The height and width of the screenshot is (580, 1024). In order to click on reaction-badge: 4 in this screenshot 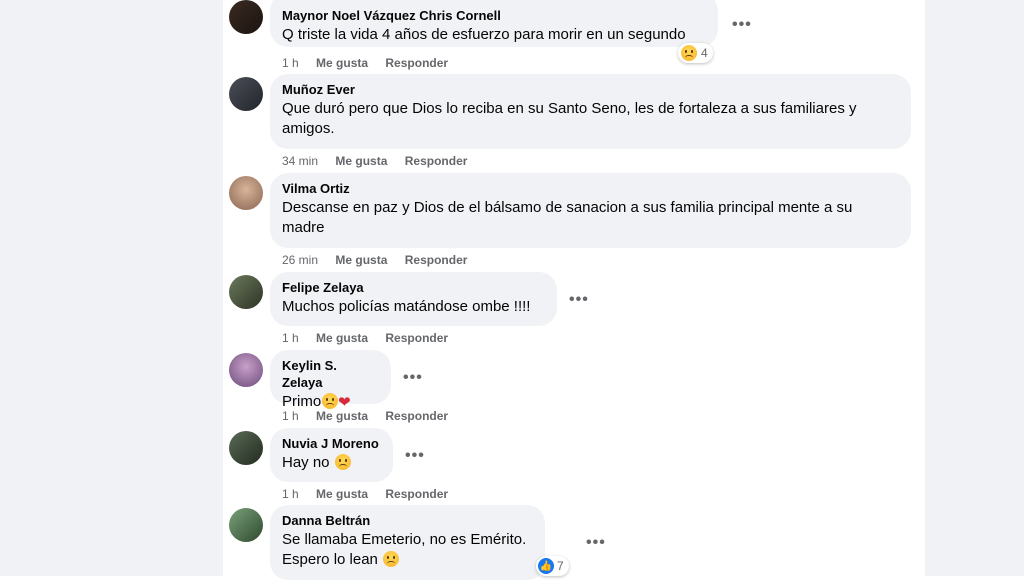, I will do `click(695, 53)`.